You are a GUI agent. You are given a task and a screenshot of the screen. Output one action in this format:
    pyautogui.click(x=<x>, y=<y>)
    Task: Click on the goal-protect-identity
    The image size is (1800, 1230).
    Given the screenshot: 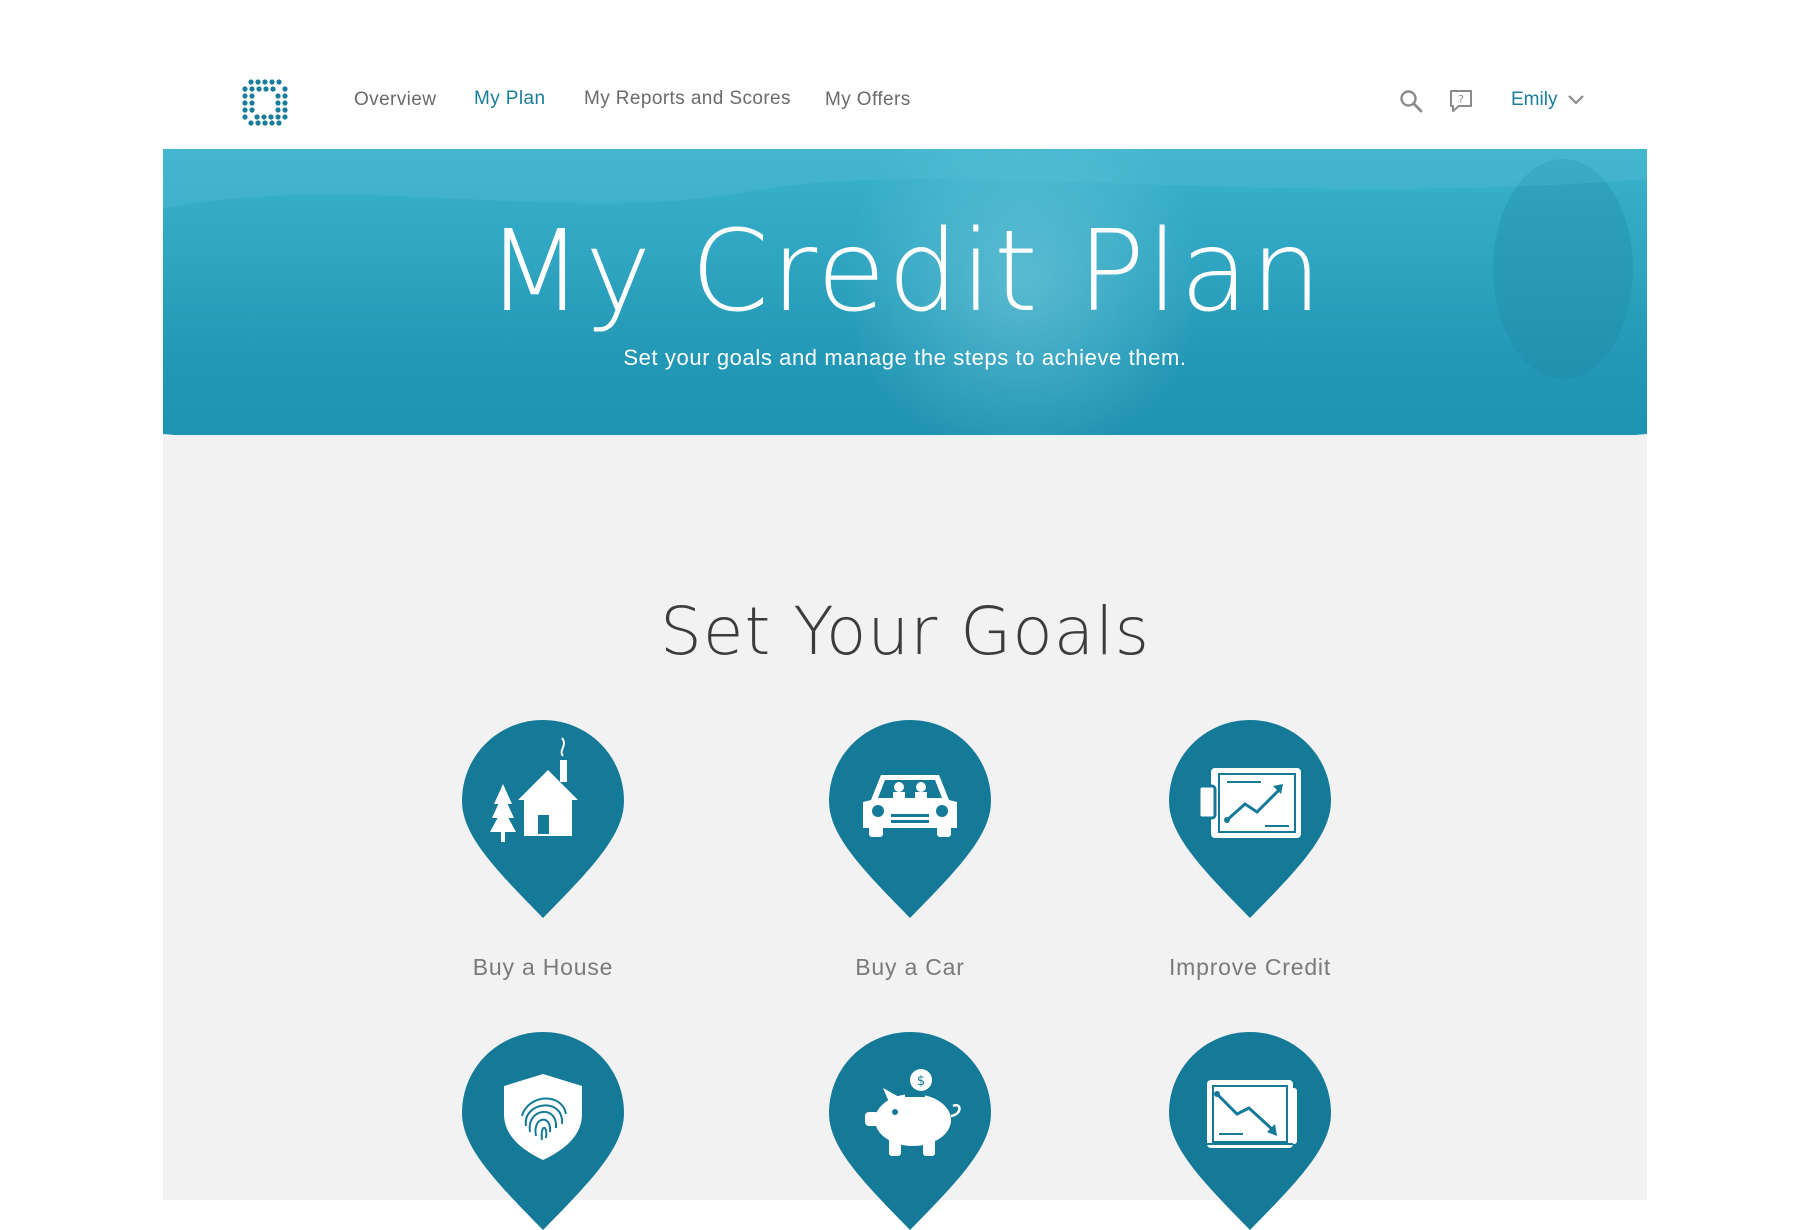 What is the action you would take?
    pyautogui.click(x=543, y=1131)
    